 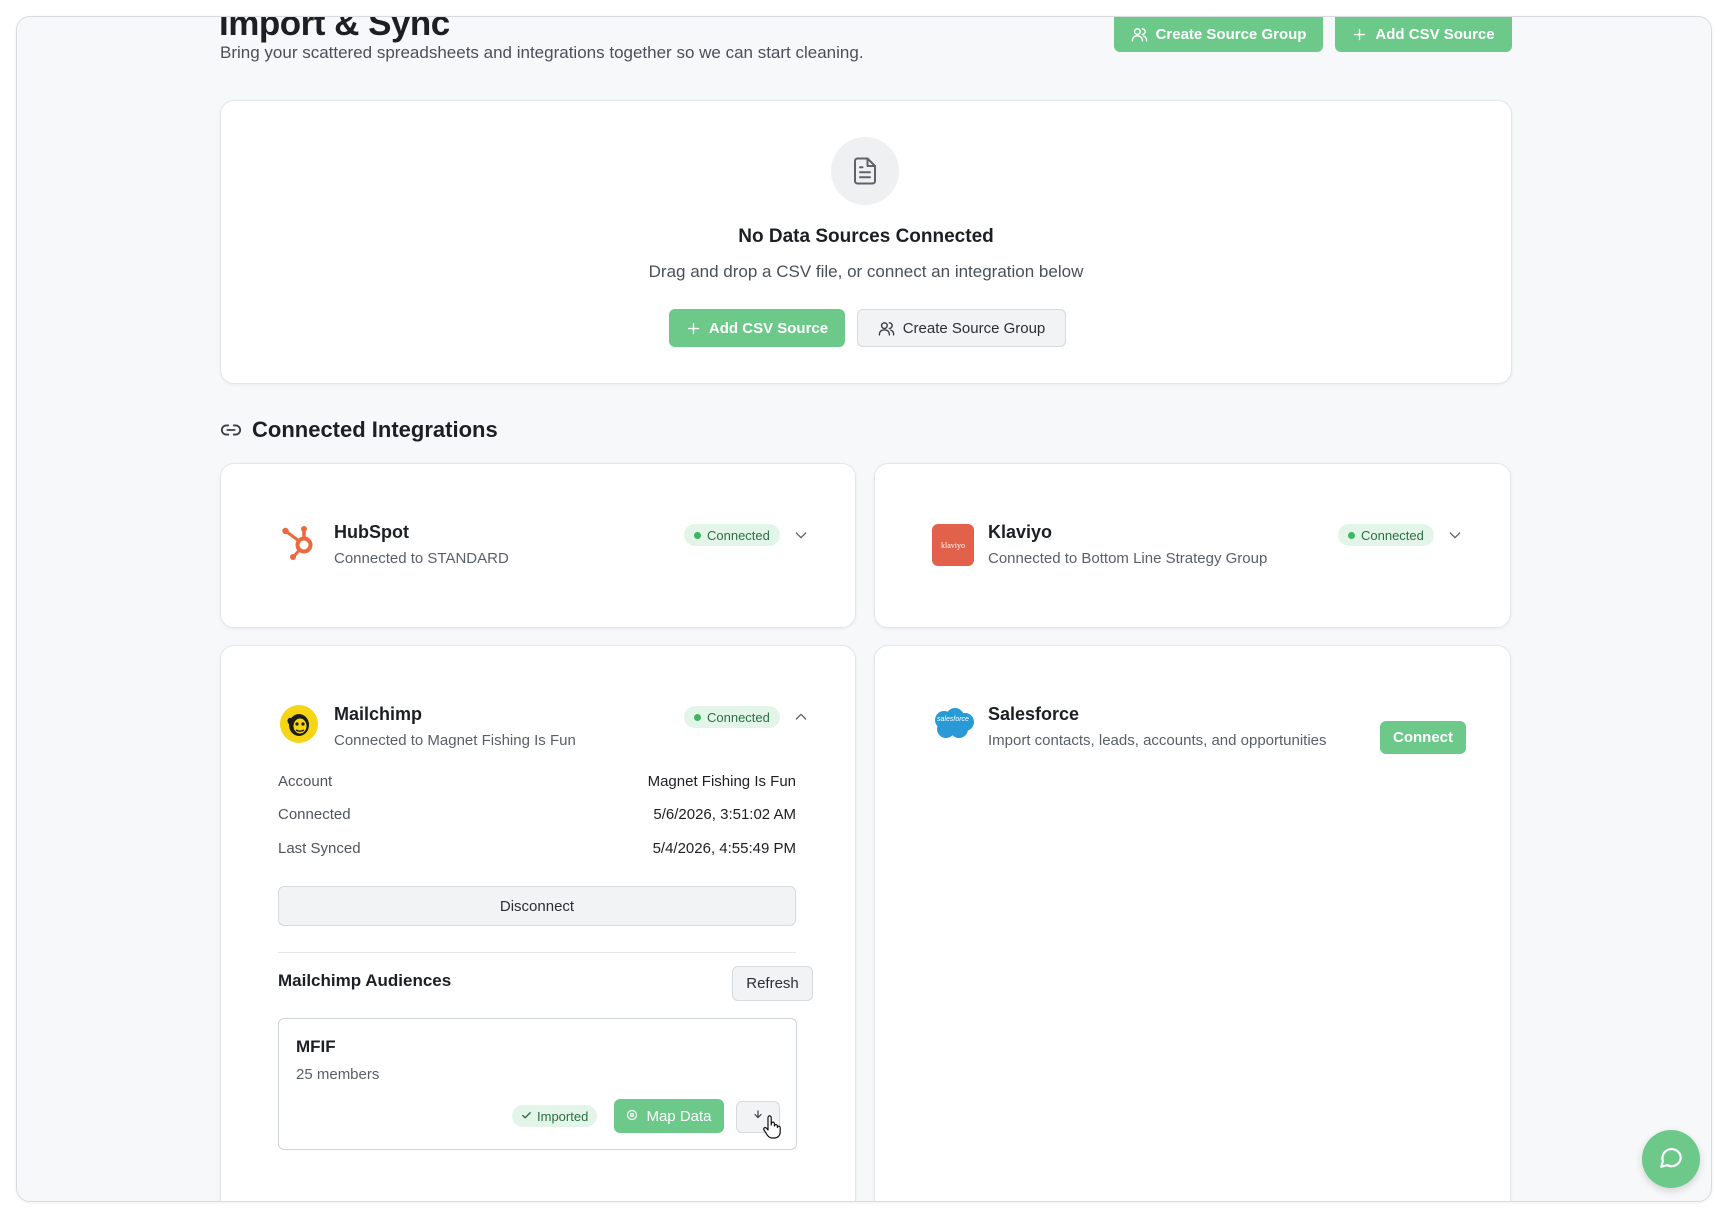 I want to click on check-icon, so click(x=526, y=1116).